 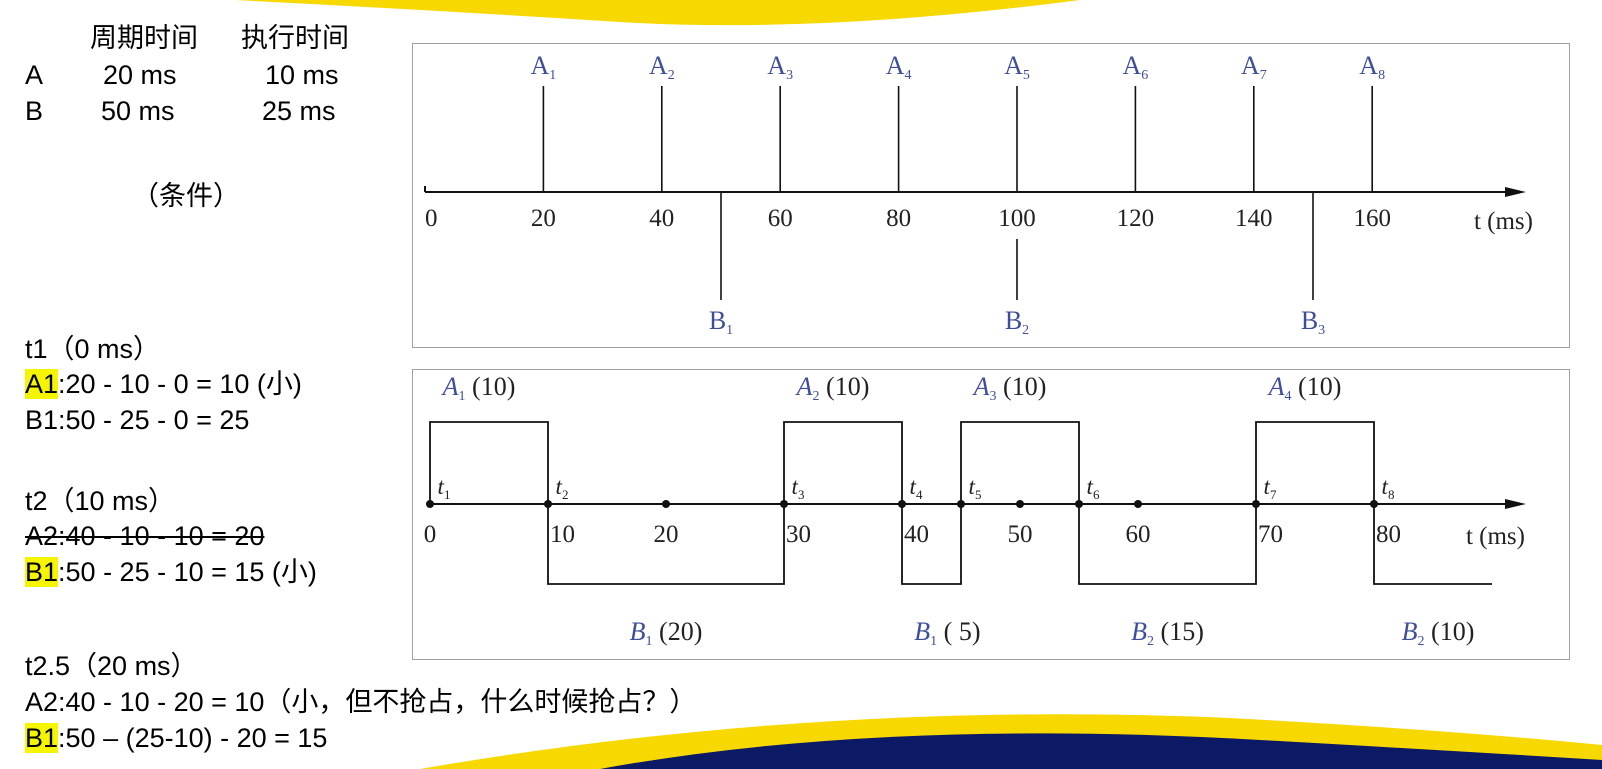 What do you see at coordinates (832, 388) in the screenshot?
I see `a-exec-label: A2 (10)` at bounding box center [832, 388].